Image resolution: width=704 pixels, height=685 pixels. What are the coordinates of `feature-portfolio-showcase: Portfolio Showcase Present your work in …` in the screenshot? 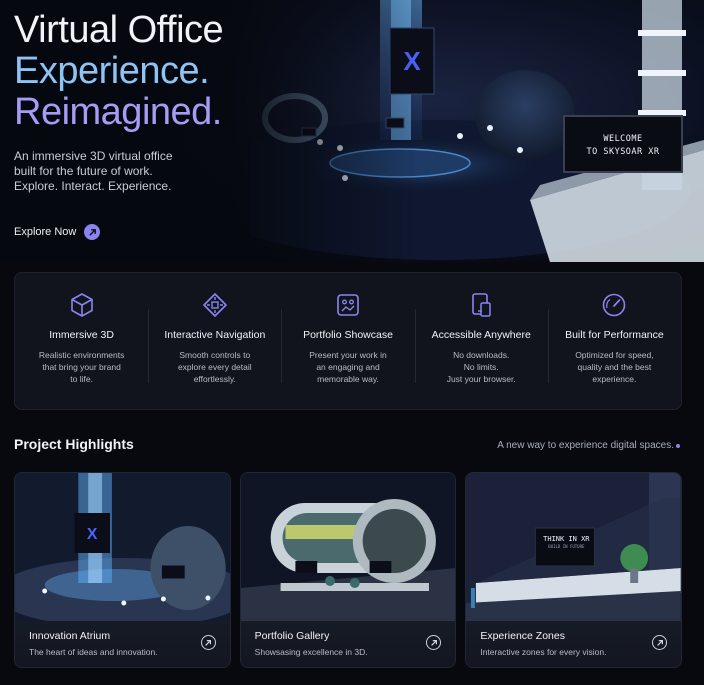 It's located at (347, 341).